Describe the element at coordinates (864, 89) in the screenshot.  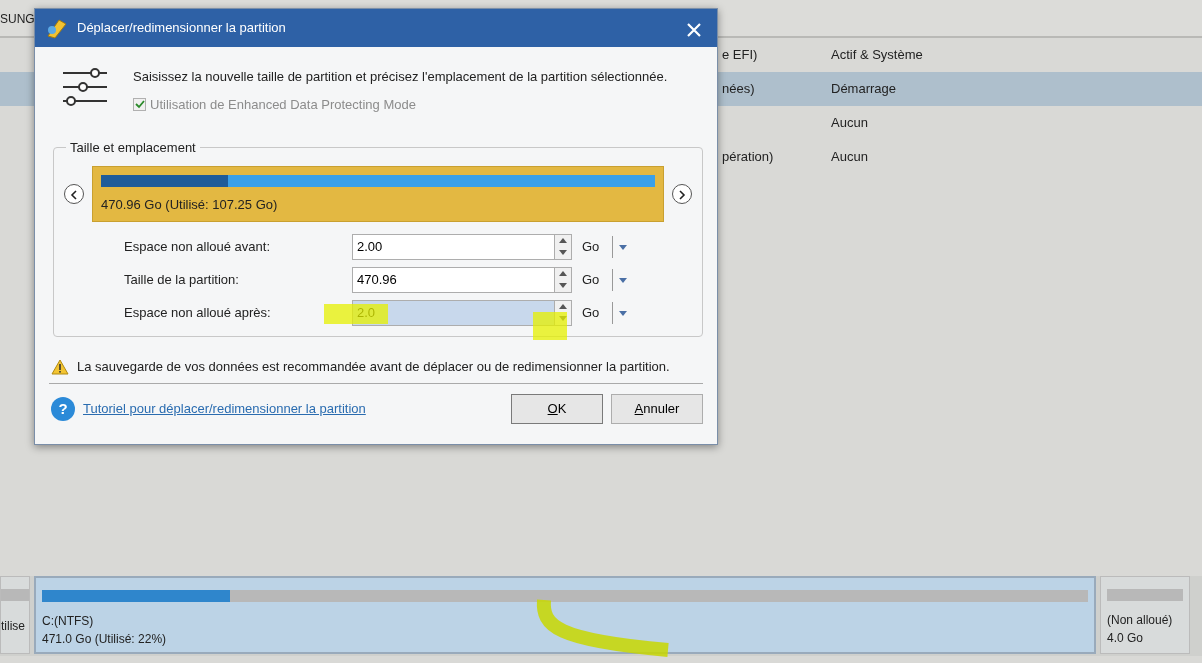
I see `table-cell-text: Démarrage` at that location.